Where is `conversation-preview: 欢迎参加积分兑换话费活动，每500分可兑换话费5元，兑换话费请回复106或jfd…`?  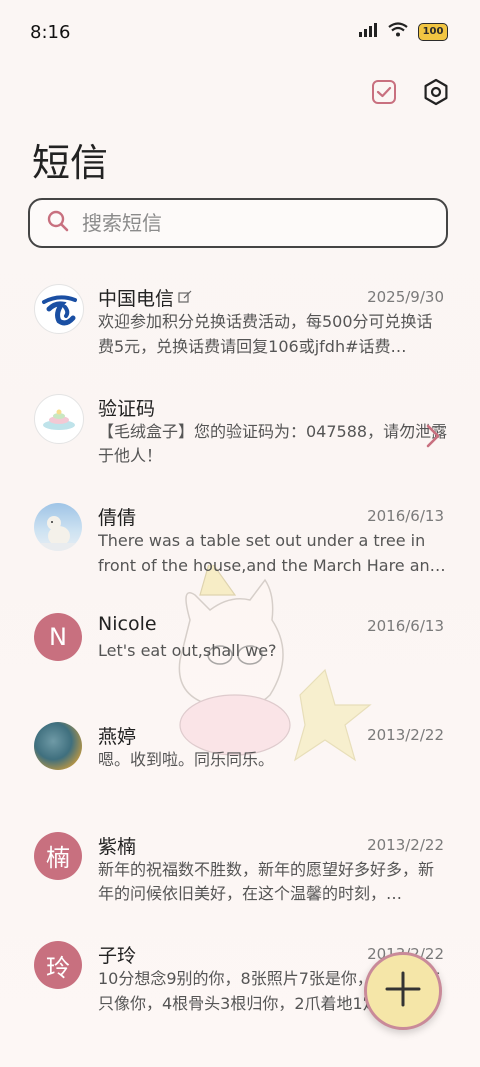 conversation-preview: 欢迎参加积分兑换话费活动，每500分可兑换话费5元，兑换话费请回复106或jfd… is located at coordinates (265, 334).